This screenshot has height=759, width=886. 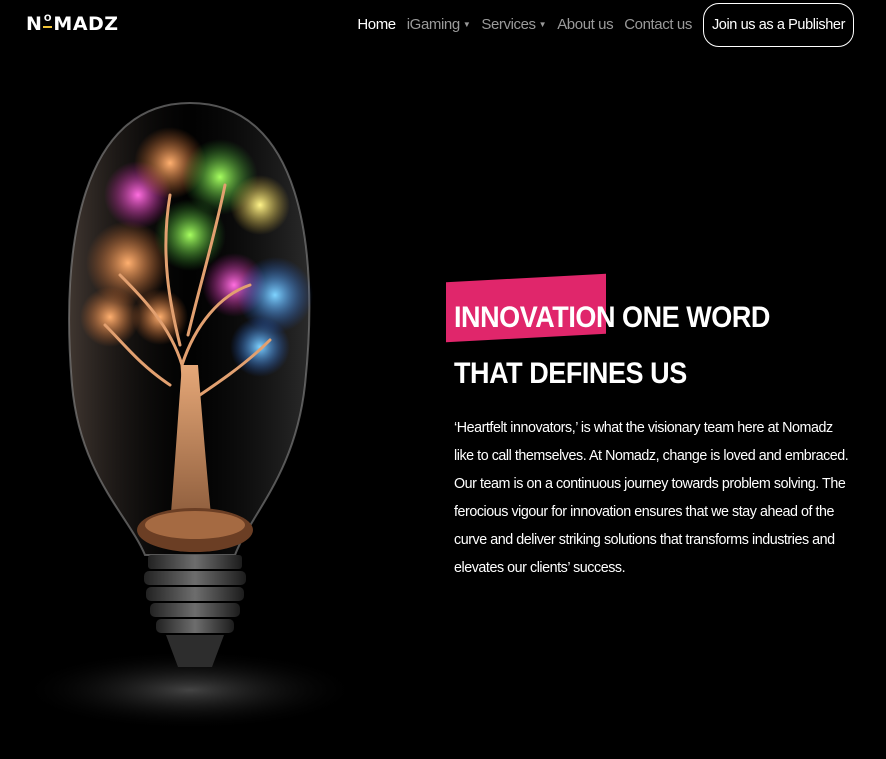 I want to click on join-publisher-button: Join us as a Publisher, so click(x=778, y=24).